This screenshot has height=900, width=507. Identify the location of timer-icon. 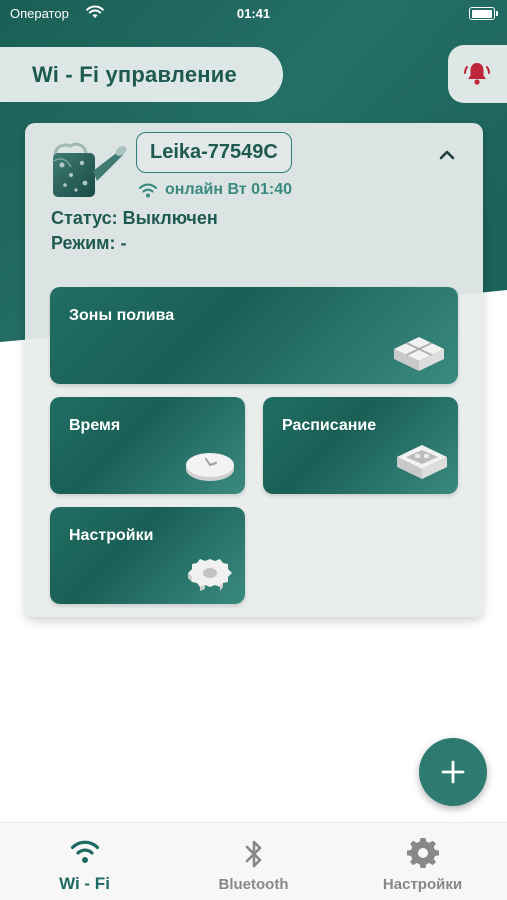
(210, 467).